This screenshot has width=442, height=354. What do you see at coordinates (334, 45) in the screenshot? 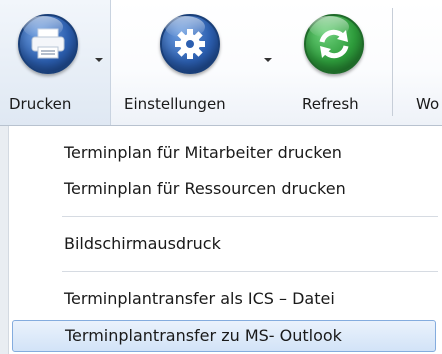
I see `refresh-icon` at bounding box center [334, 45].